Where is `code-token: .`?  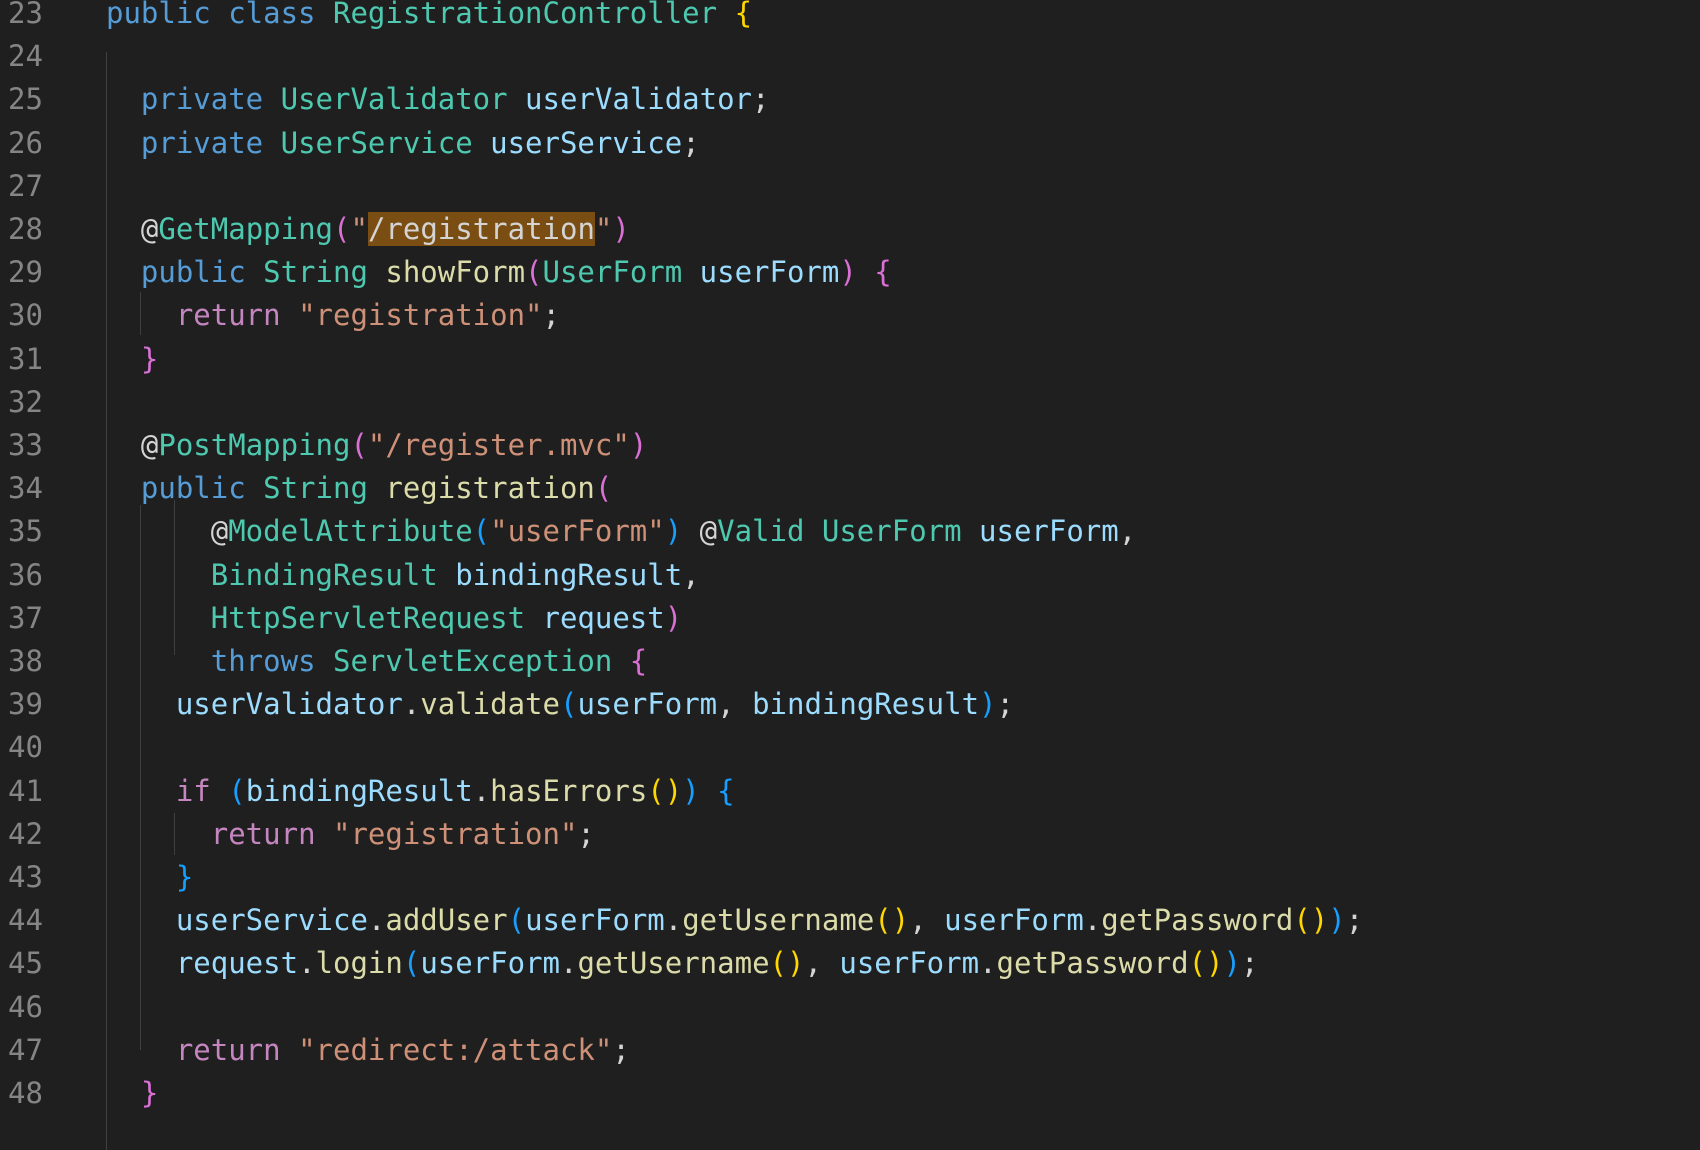 code-token: . is located at coordinates (1092, 920).